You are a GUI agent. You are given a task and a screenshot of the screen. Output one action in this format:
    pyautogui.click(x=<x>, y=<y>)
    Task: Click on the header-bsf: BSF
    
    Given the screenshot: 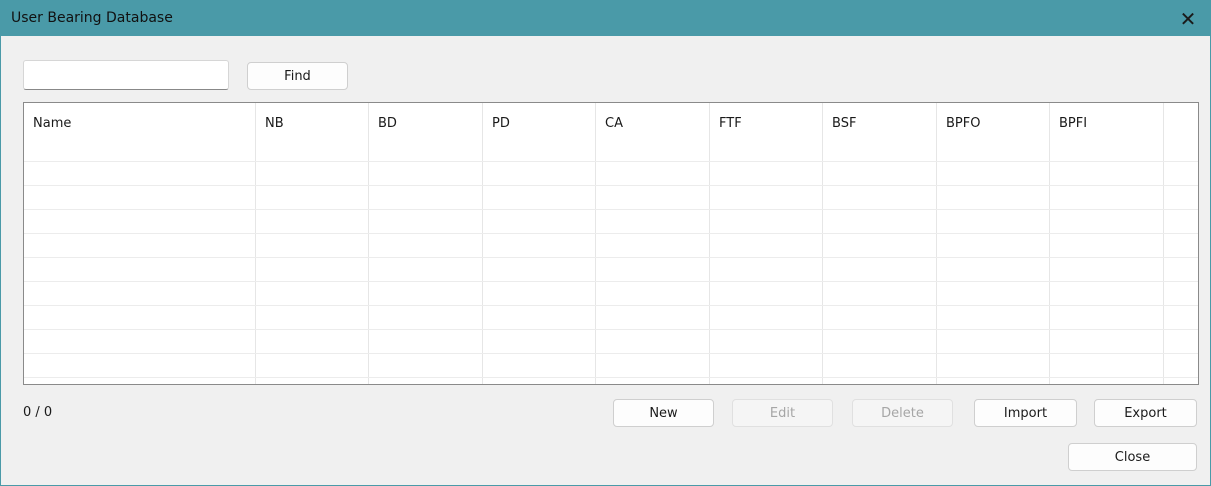 What is the action you would take?
    pyautogui.click(x=880, y=132)
    